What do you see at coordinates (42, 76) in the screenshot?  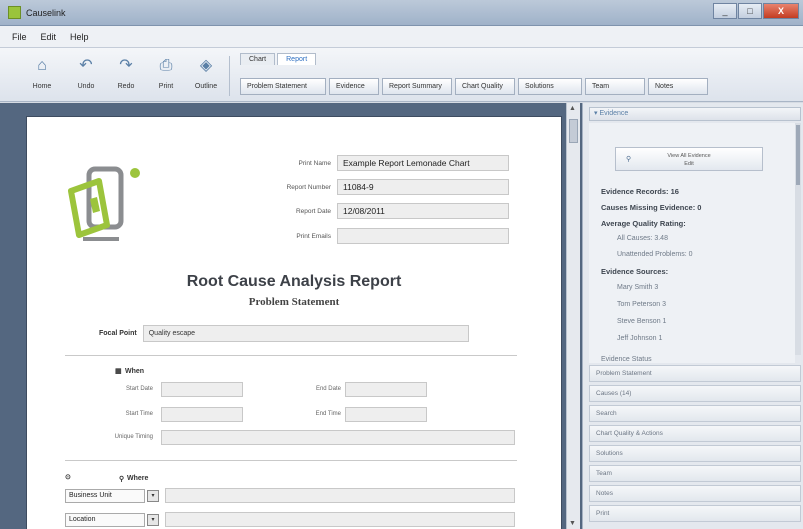 I see `home-button: ⌂ Home` at bounding box center [42, 76].